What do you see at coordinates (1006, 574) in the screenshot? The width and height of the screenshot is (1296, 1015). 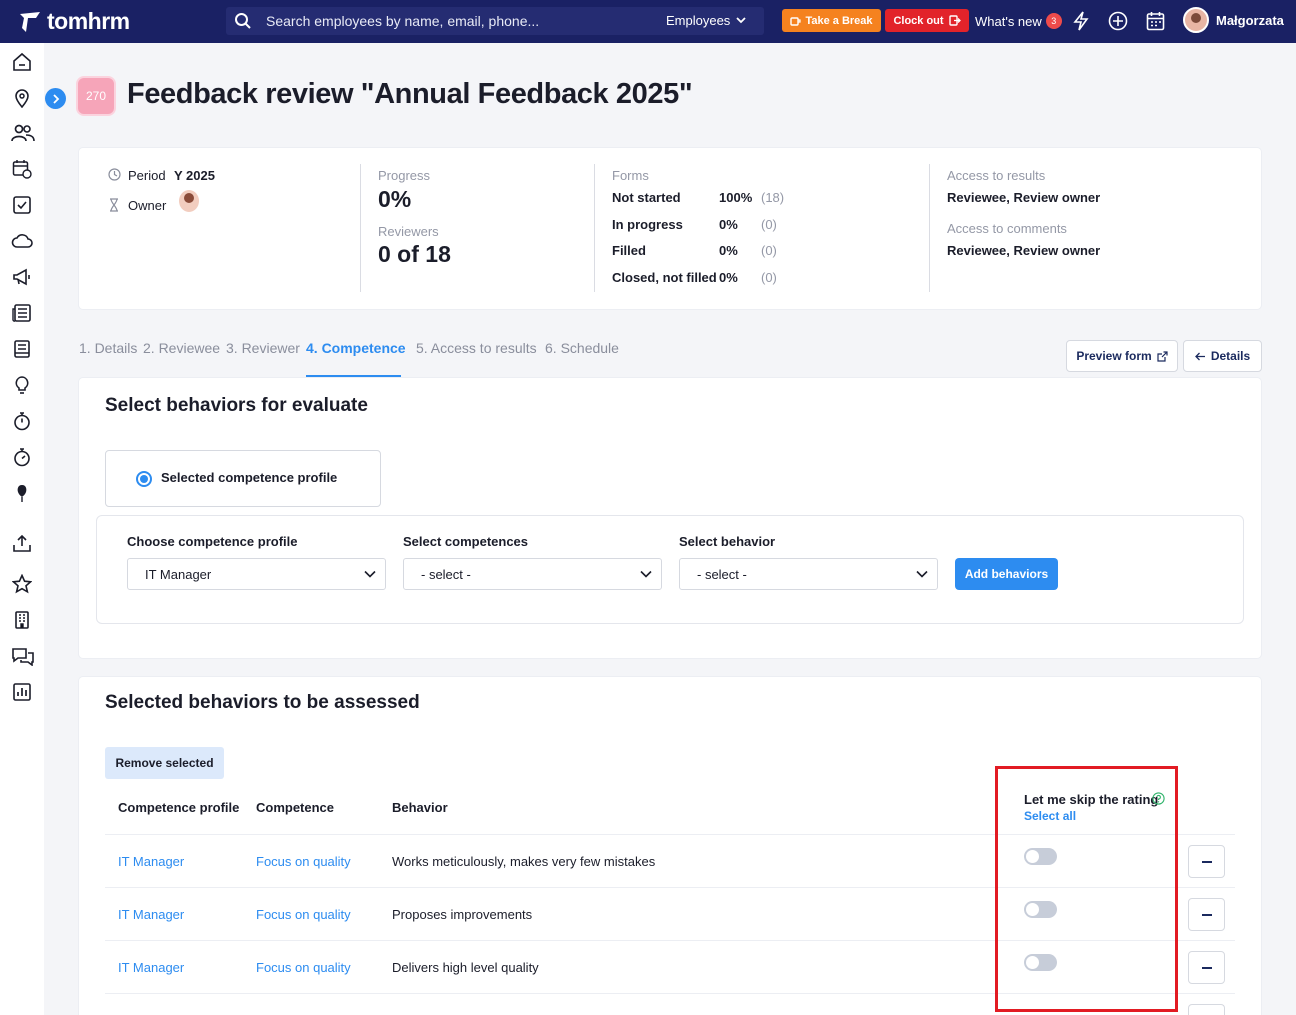 I see `add-behaviors-button: Add behaviors` at bounding box center [1006, 574].